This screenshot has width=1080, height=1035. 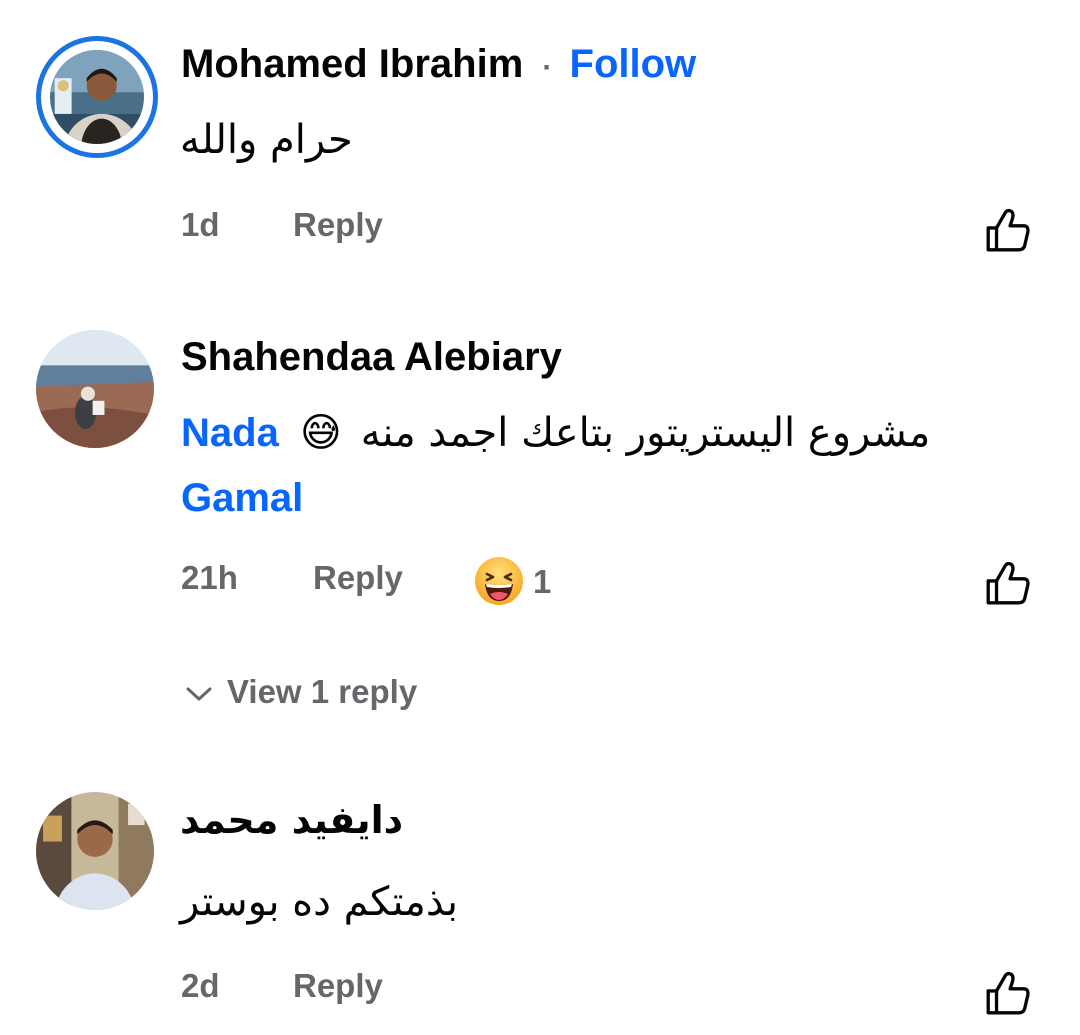 What do you see at coordinates (320, 433) in the screenshot?
I see `emoji-sweat-smile: 😅` at bounding box center [320, 433].